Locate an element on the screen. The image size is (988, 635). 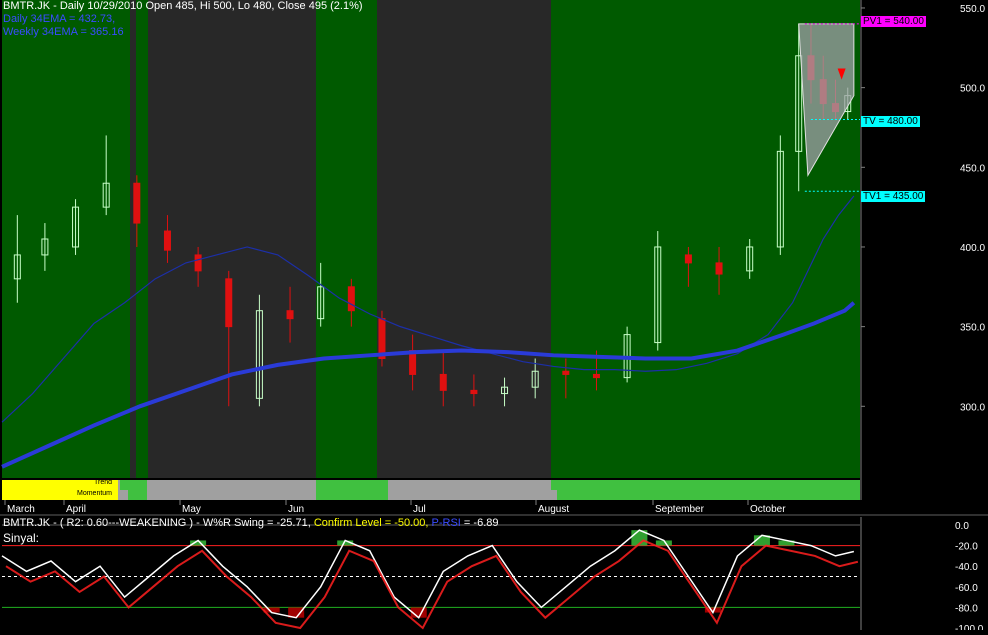
y-tick-label-4: 350.0 is located at coordinates (972, 328).